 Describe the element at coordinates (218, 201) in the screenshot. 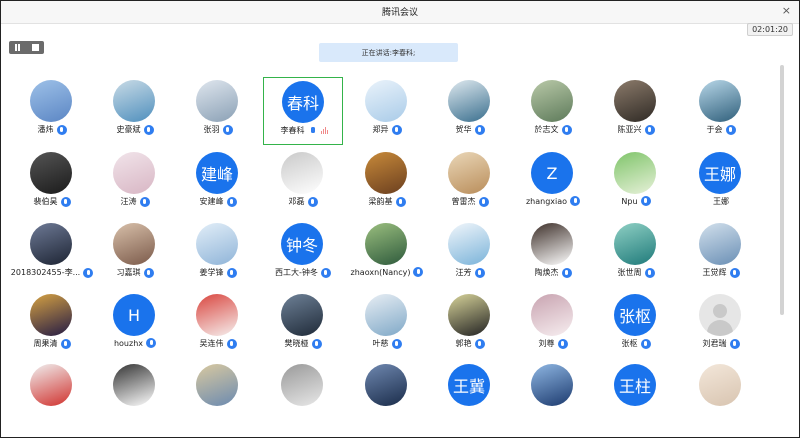

I see `participant-label: 安建峰` at that location.